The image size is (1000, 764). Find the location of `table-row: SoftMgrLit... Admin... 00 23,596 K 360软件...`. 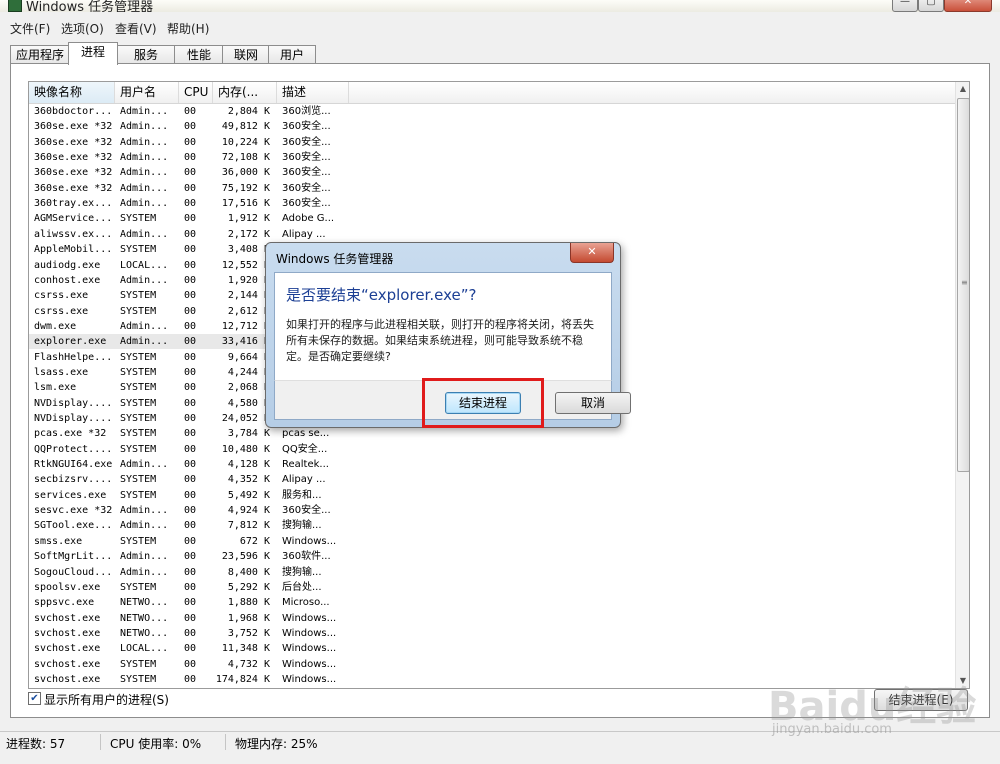

table-row: SoftMgrLit... Admin... 00 23,596 K 360软件... is located at coordinates (189, 556).